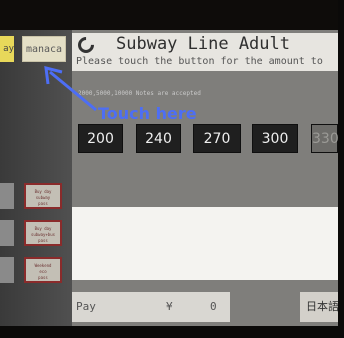 Image resolution: width=344 pixels, height=338 pixels. I want to click on frame-bottom, so click(172, 332).